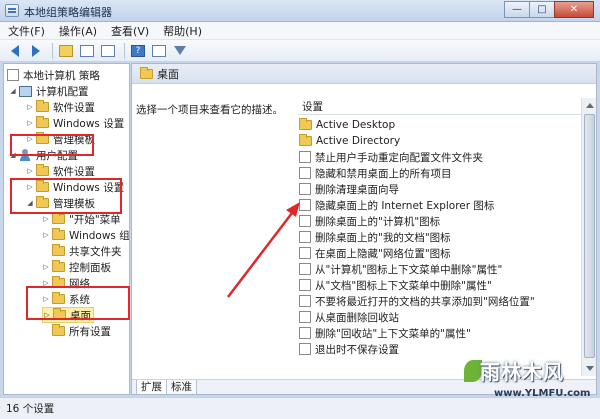 The image size is (600, 419). Describe the element at coordinates (159, 51) in the screenshot. I see `properties-icon` at that location.